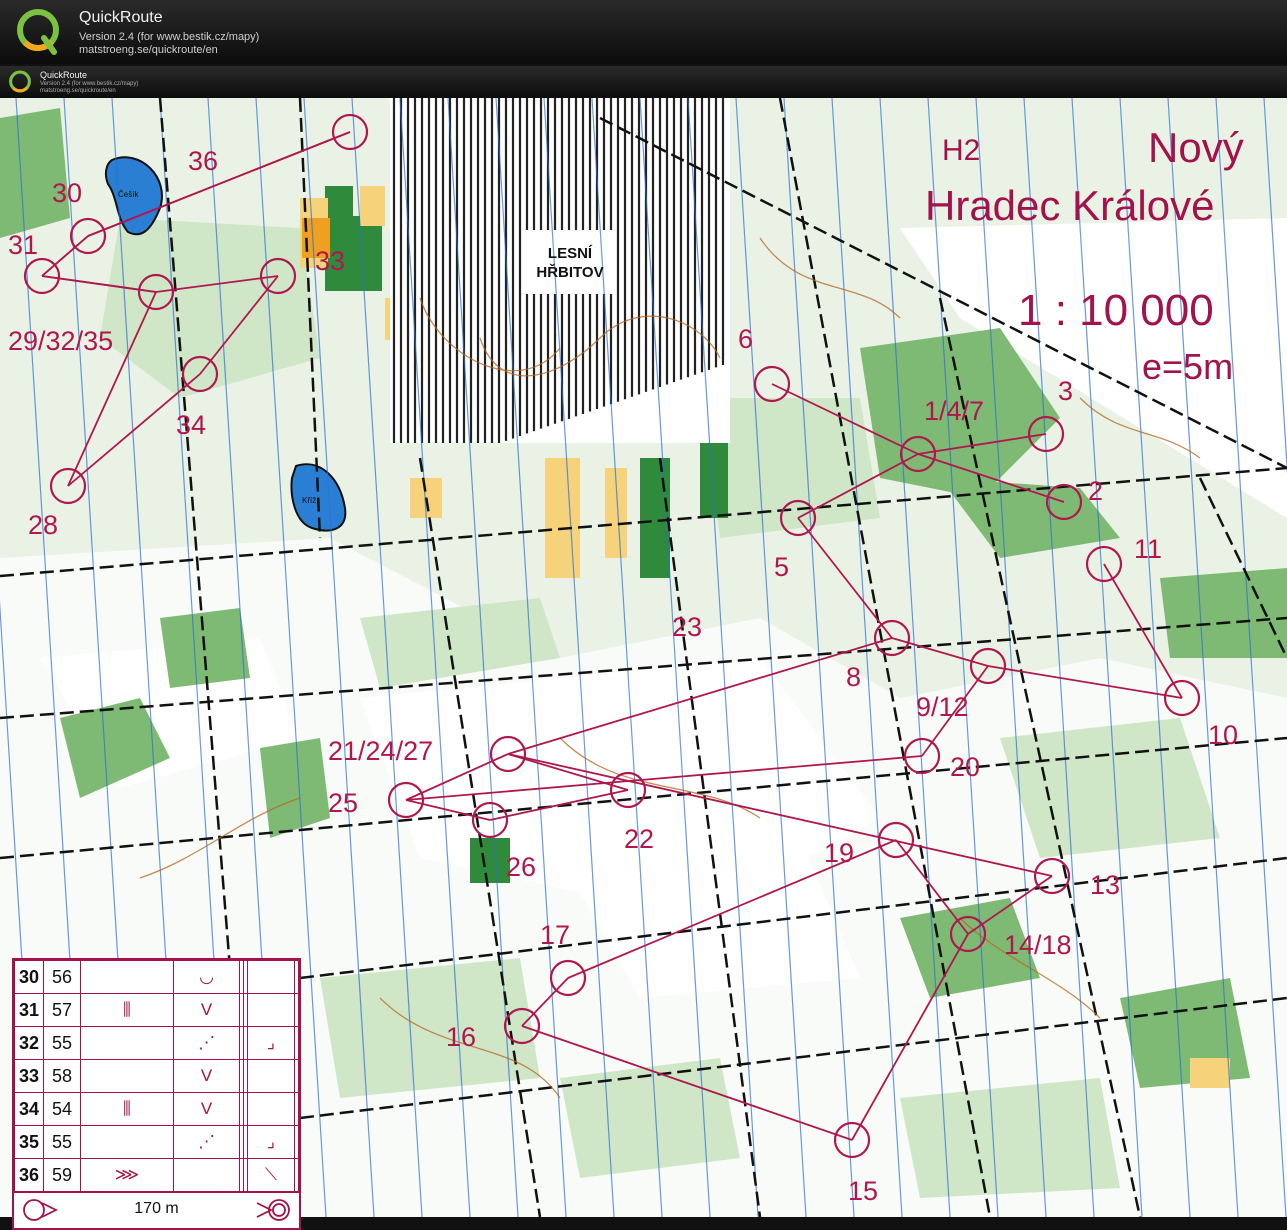  Describe the element at coordinates (67, 193) in the screenshot. I see `control-number: 30` at that location.